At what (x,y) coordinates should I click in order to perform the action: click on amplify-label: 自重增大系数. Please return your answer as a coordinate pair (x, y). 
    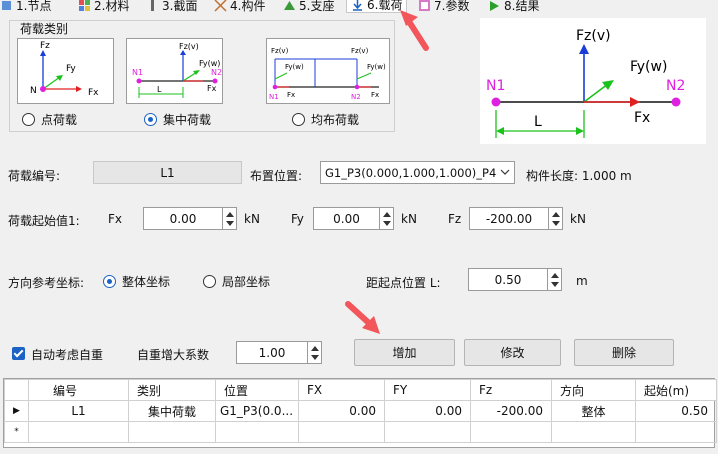
    Looking at the image, I should click on (173, 355).